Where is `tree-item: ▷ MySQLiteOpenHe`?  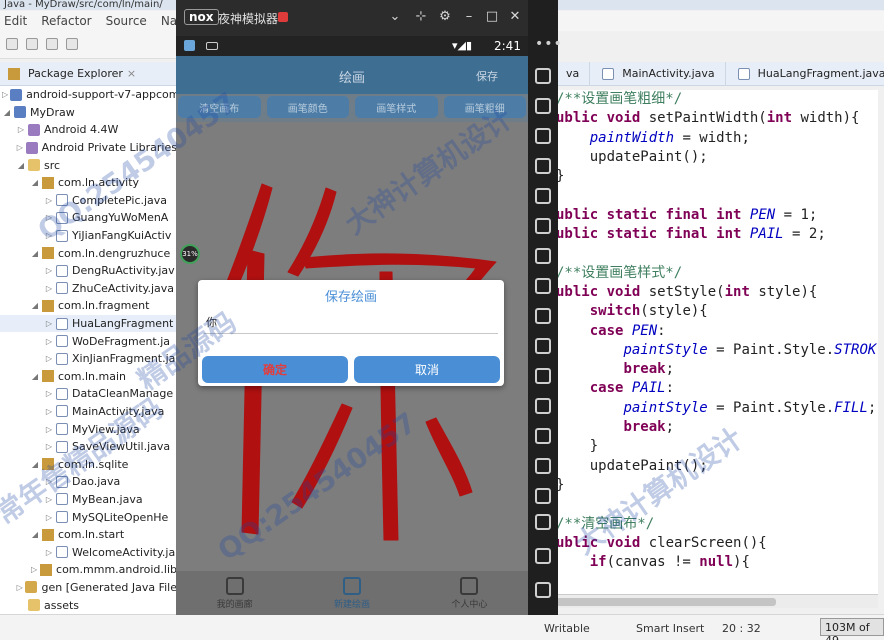 tree-item: ▷ MySQLiteOpenHe is located at coordinates (88, 517).